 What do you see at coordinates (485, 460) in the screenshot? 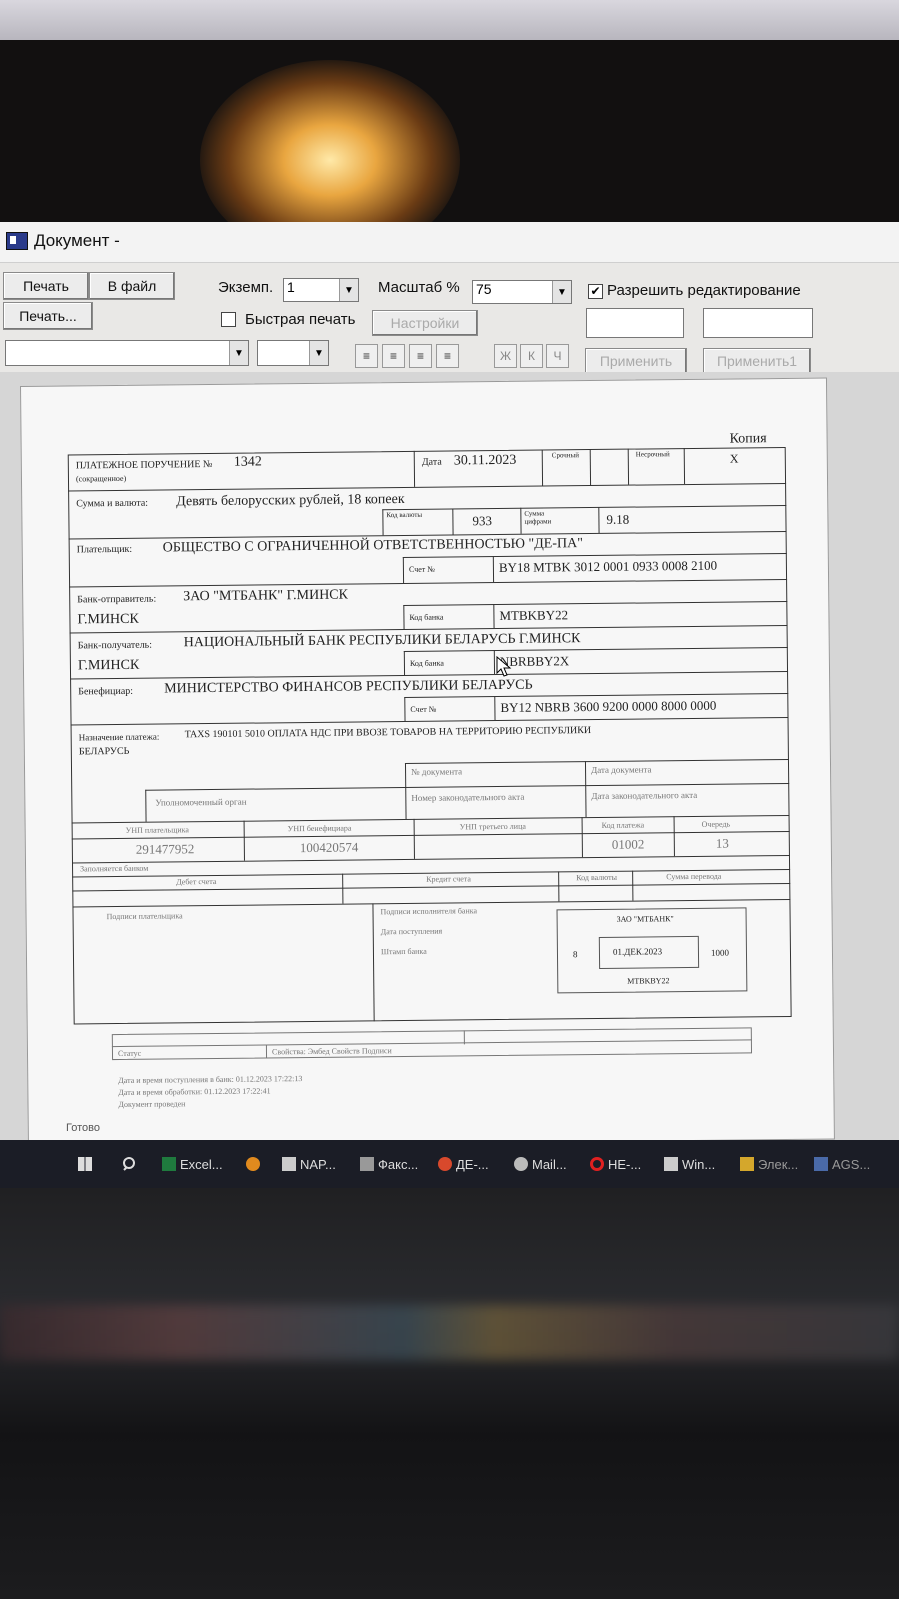
I see `order-date: 30.11.2023` at bounding box center [485, 460].